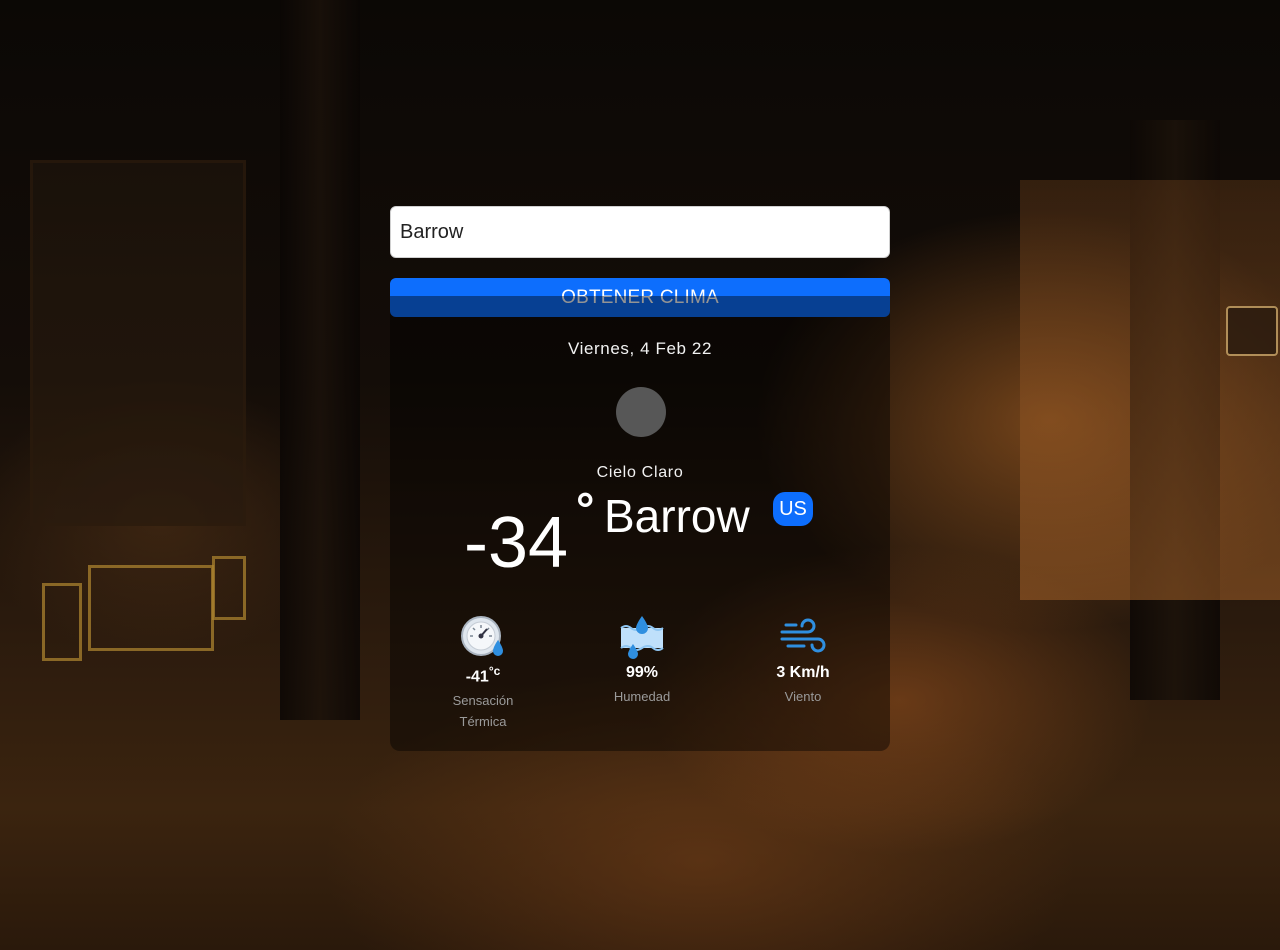  I want to click on city-search-input, so click(640, 232).